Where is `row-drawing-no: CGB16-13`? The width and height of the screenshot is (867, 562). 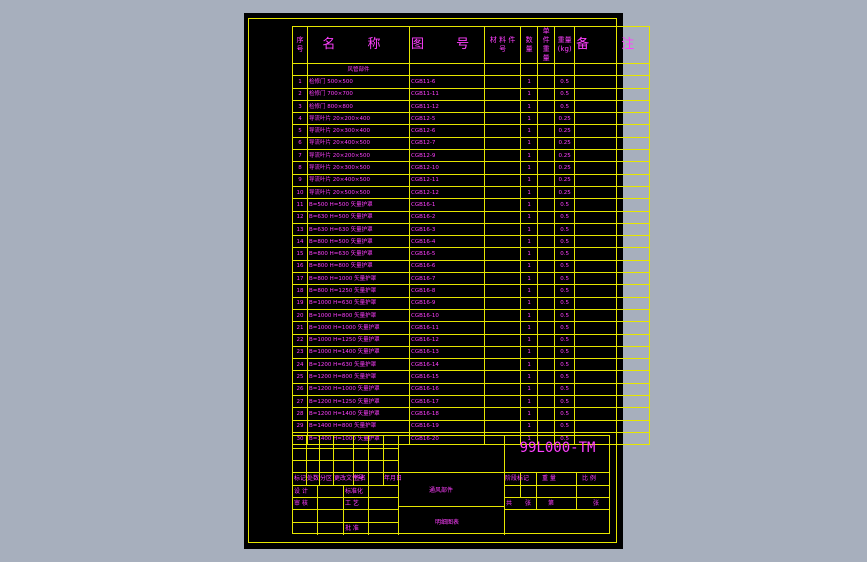 row-drawing-no: CGB16-13 is located at coordinates (447, 352).